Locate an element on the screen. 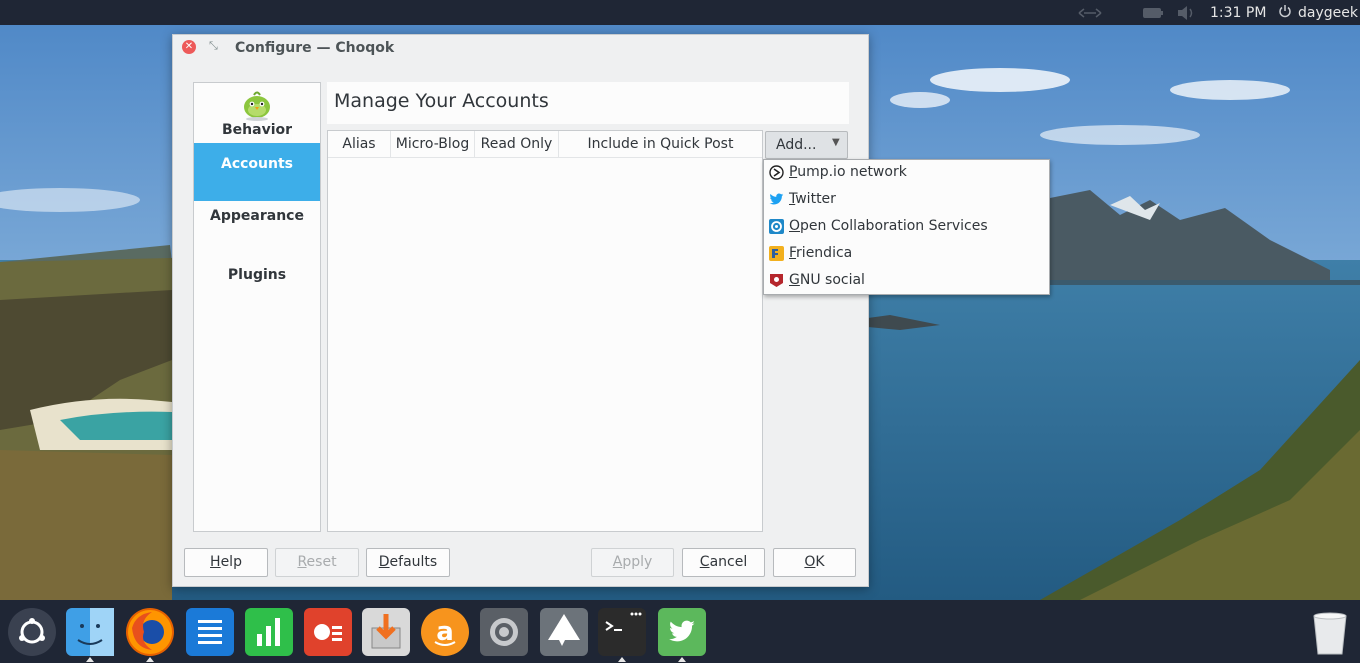  choqok-bird-icon is located at coordinates (257, 107).